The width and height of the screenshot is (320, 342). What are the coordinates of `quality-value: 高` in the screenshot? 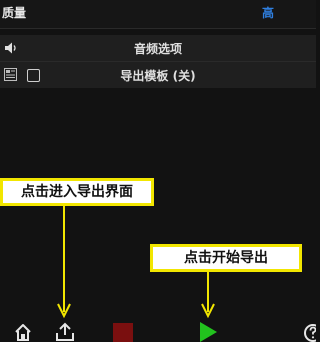 It's located at (268, 12).